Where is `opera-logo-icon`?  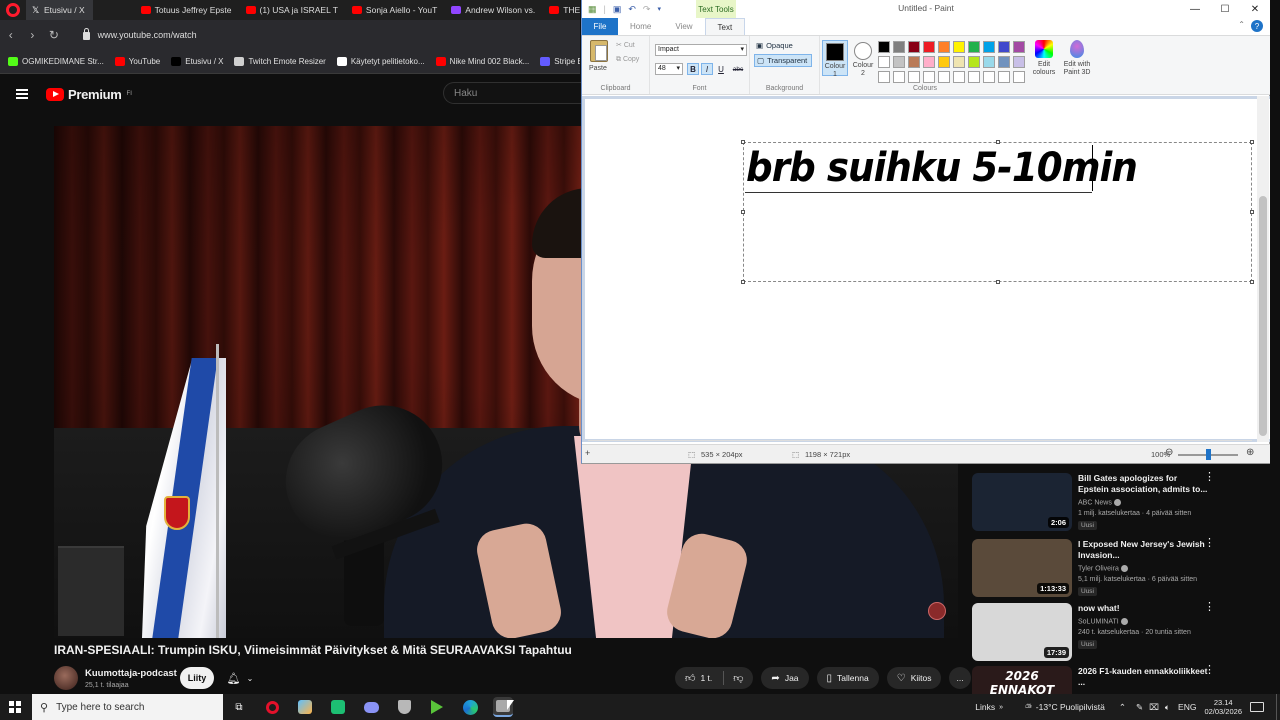
opera-logo-icon is located at coordinates (13, 10).